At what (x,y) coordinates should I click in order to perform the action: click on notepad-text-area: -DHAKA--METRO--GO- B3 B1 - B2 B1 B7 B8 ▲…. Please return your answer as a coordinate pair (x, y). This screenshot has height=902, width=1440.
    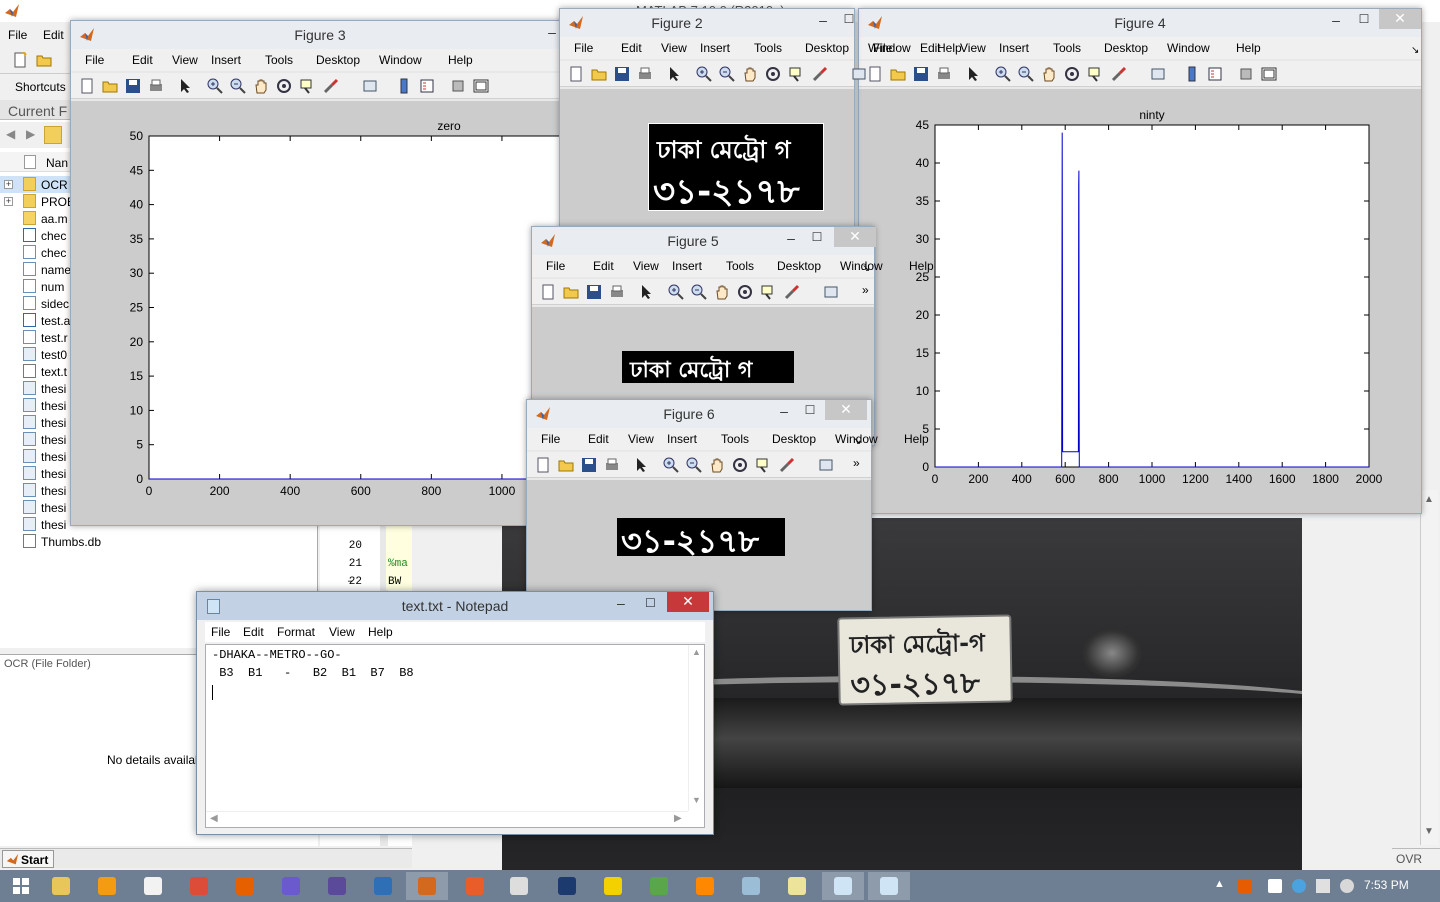
    Looking at the image, I should click on (455, 736).